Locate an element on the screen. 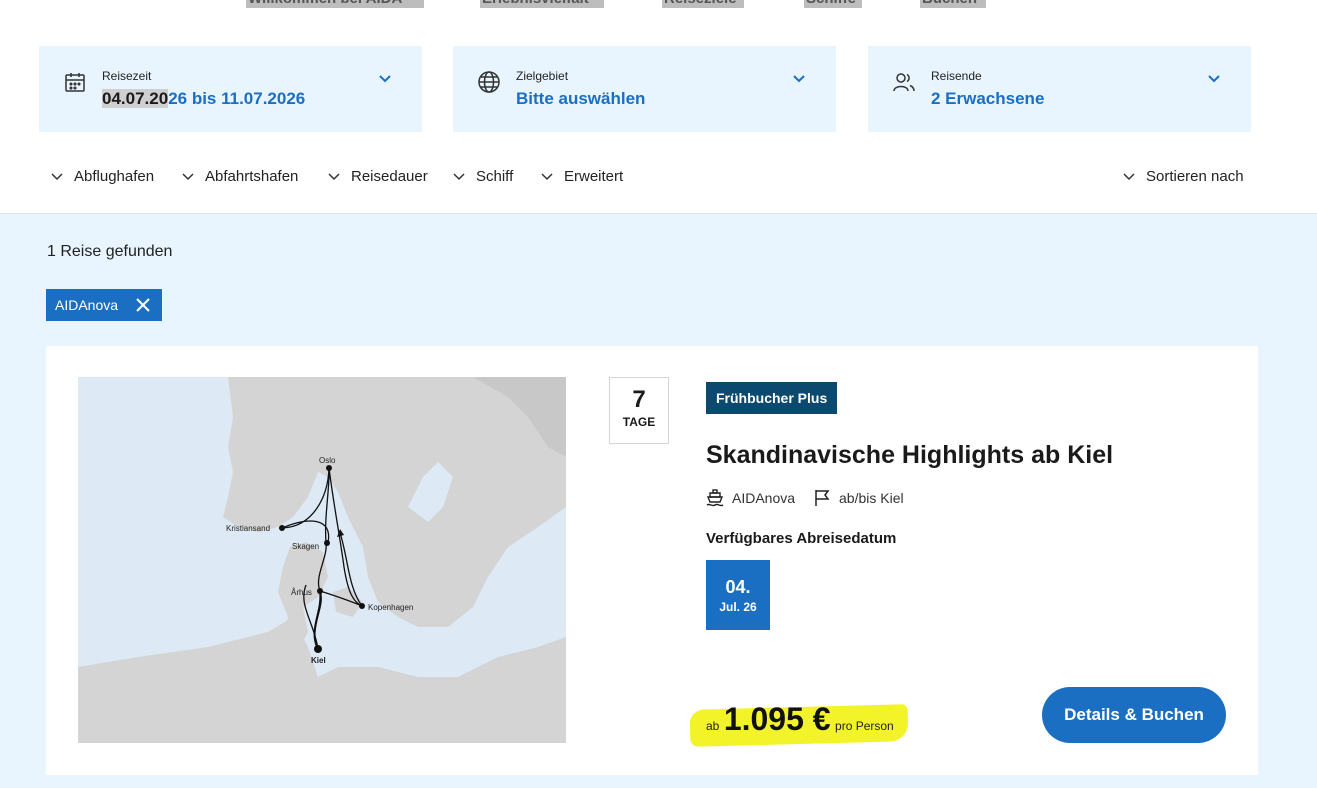  results-count: 1 Reise gefunden is located at coordinates (110, 251).